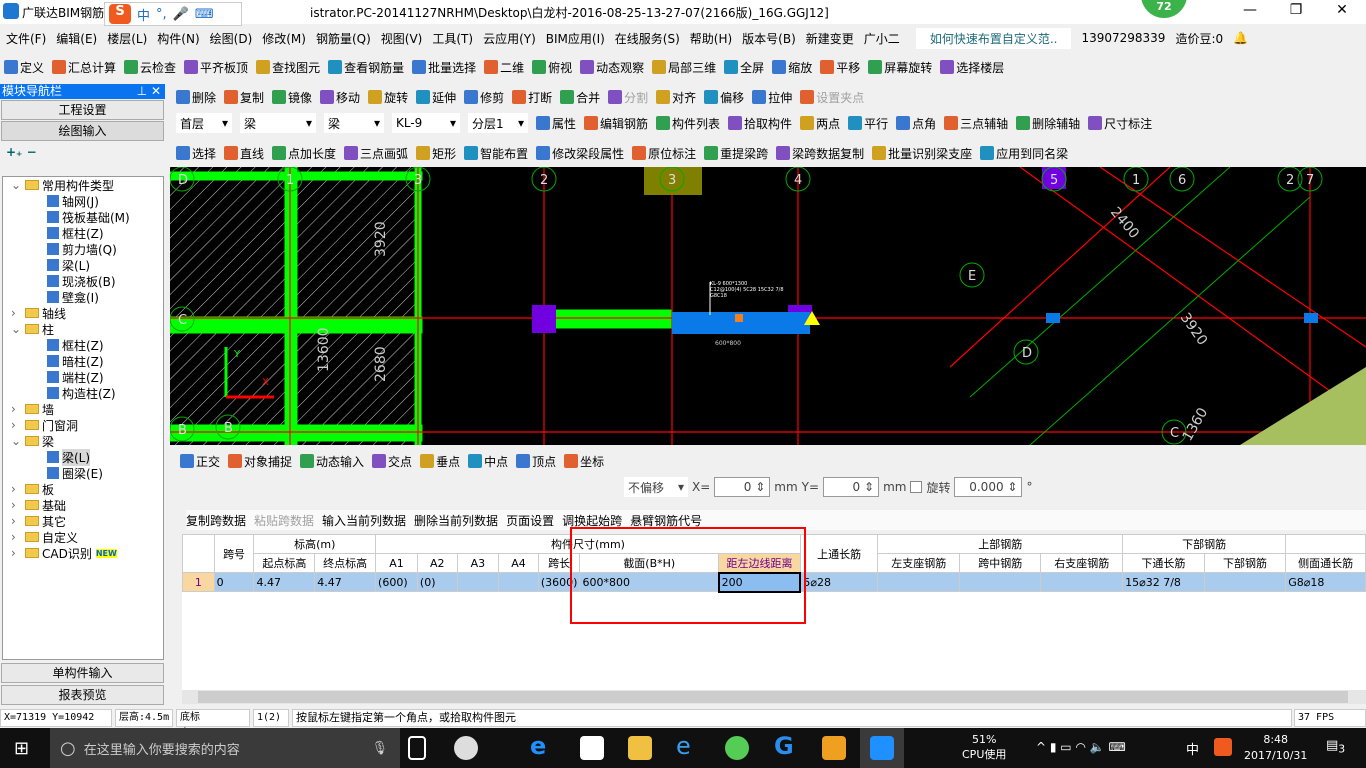 This screenshot has width=1366, height=768. I want to click on tree-item: 筏板基础(M), so click(83, 217).